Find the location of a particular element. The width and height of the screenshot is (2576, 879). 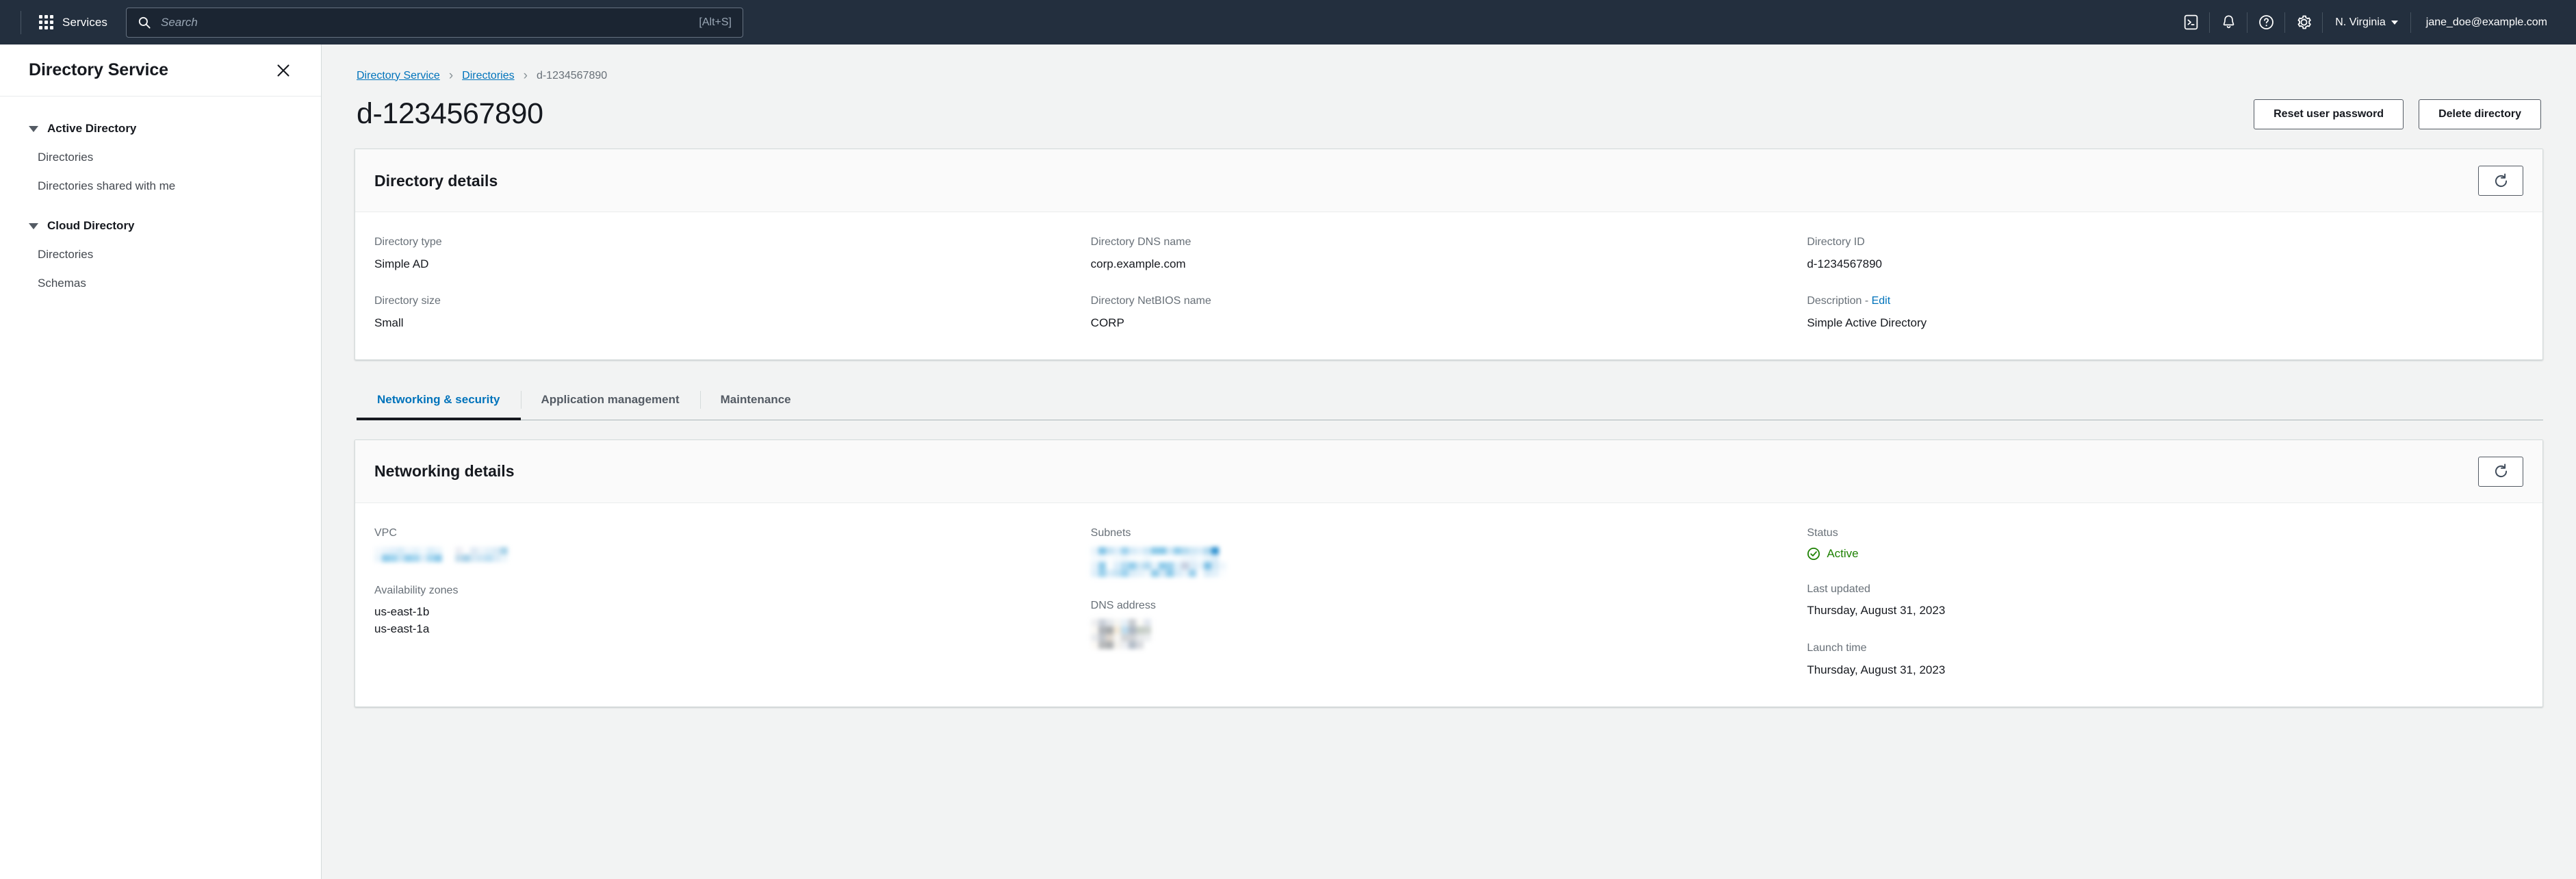

bell-icon is located at coordinates (2228, 22).